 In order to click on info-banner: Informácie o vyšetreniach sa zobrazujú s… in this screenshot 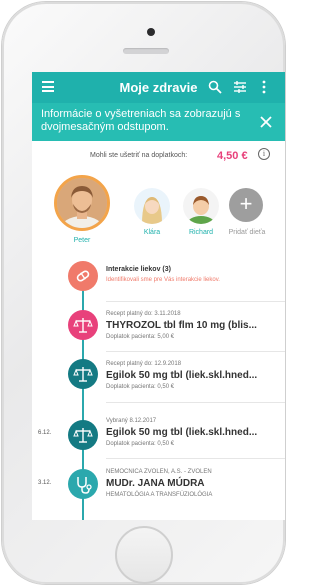, I will do `click(158, 122)`.